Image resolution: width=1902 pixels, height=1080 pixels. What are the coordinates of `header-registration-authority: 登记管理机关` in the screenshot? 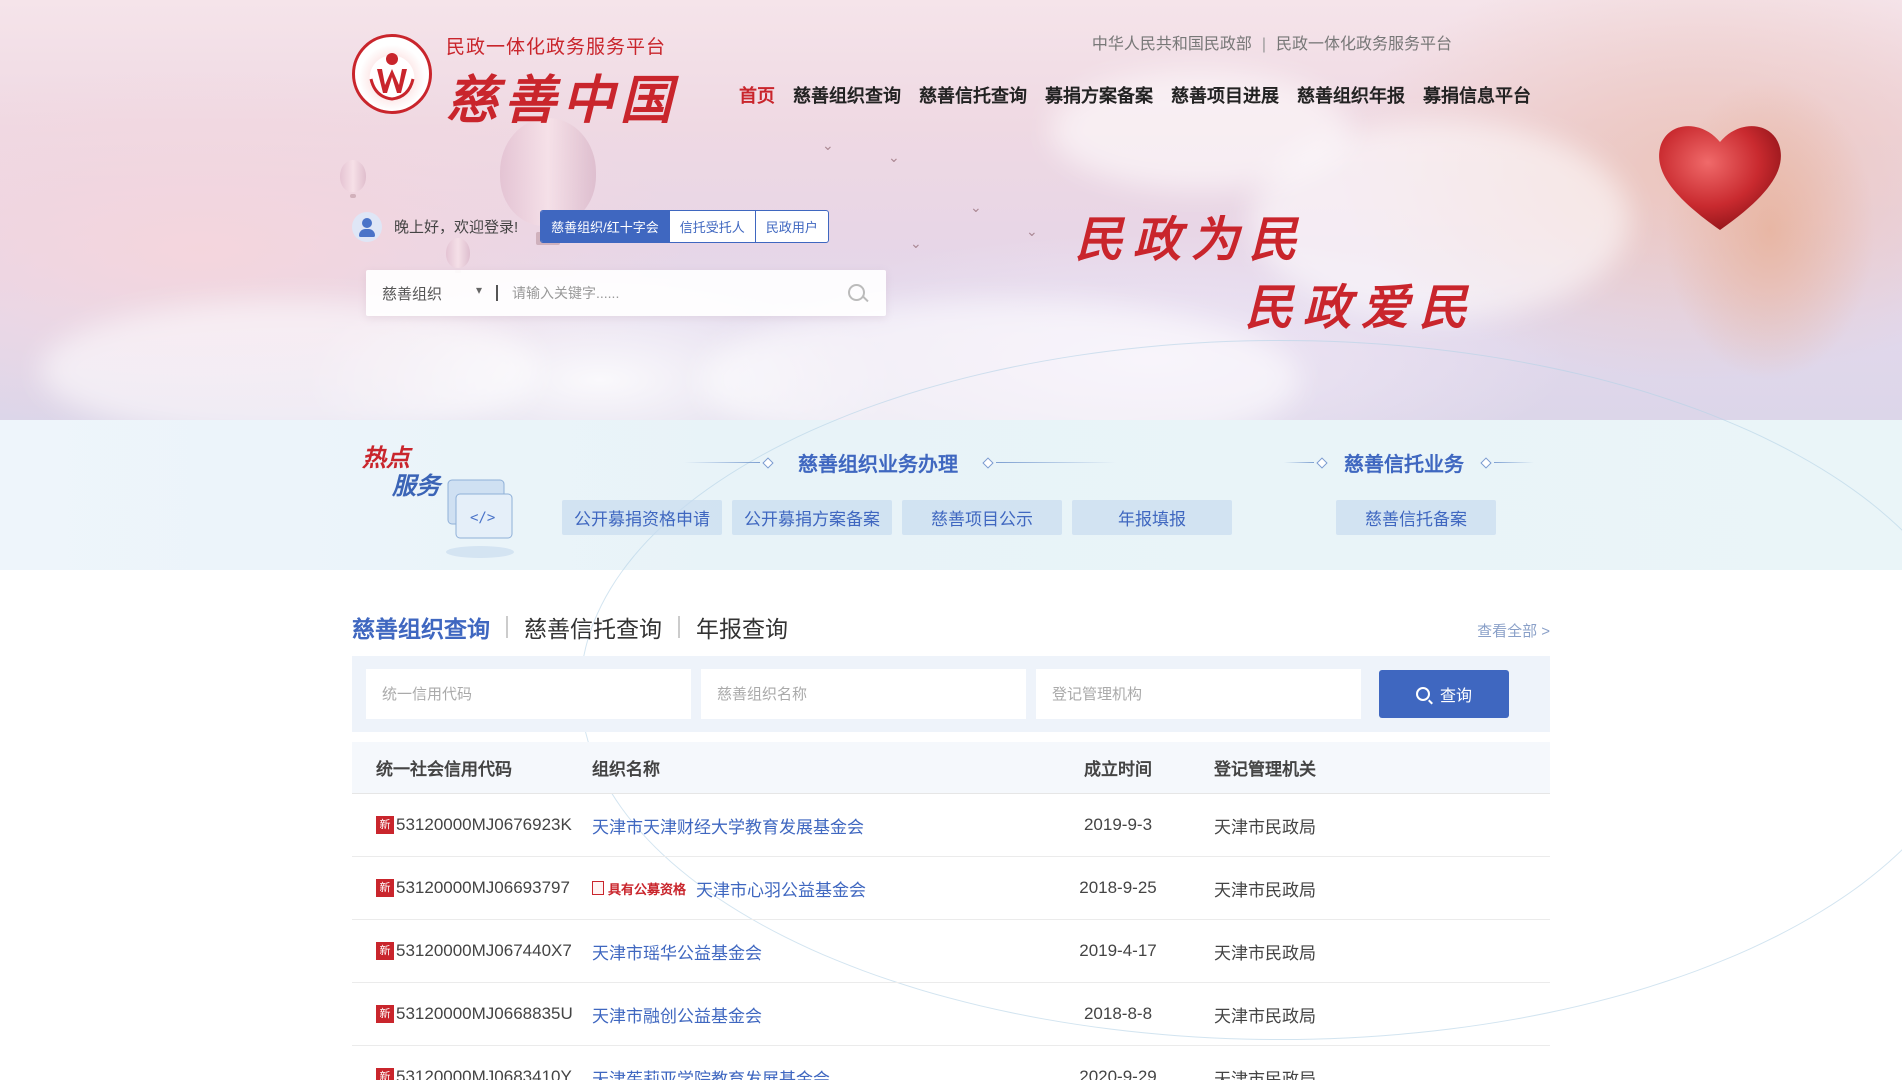 It's located at (1265, 769).